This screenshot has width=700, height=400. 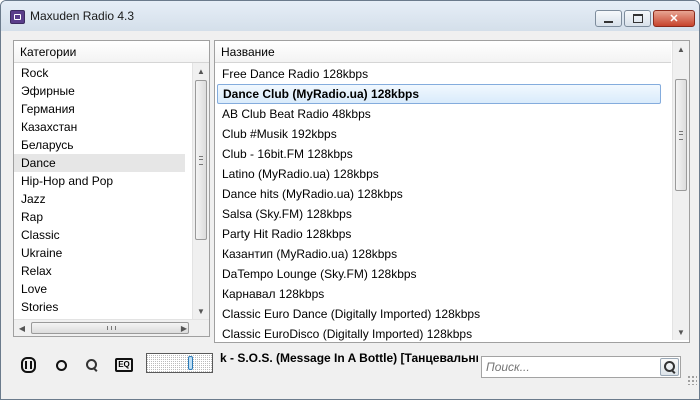 I want to click on station-item: Latino (MyRadio.ua) 128kbps, so click(x=438, y=174).